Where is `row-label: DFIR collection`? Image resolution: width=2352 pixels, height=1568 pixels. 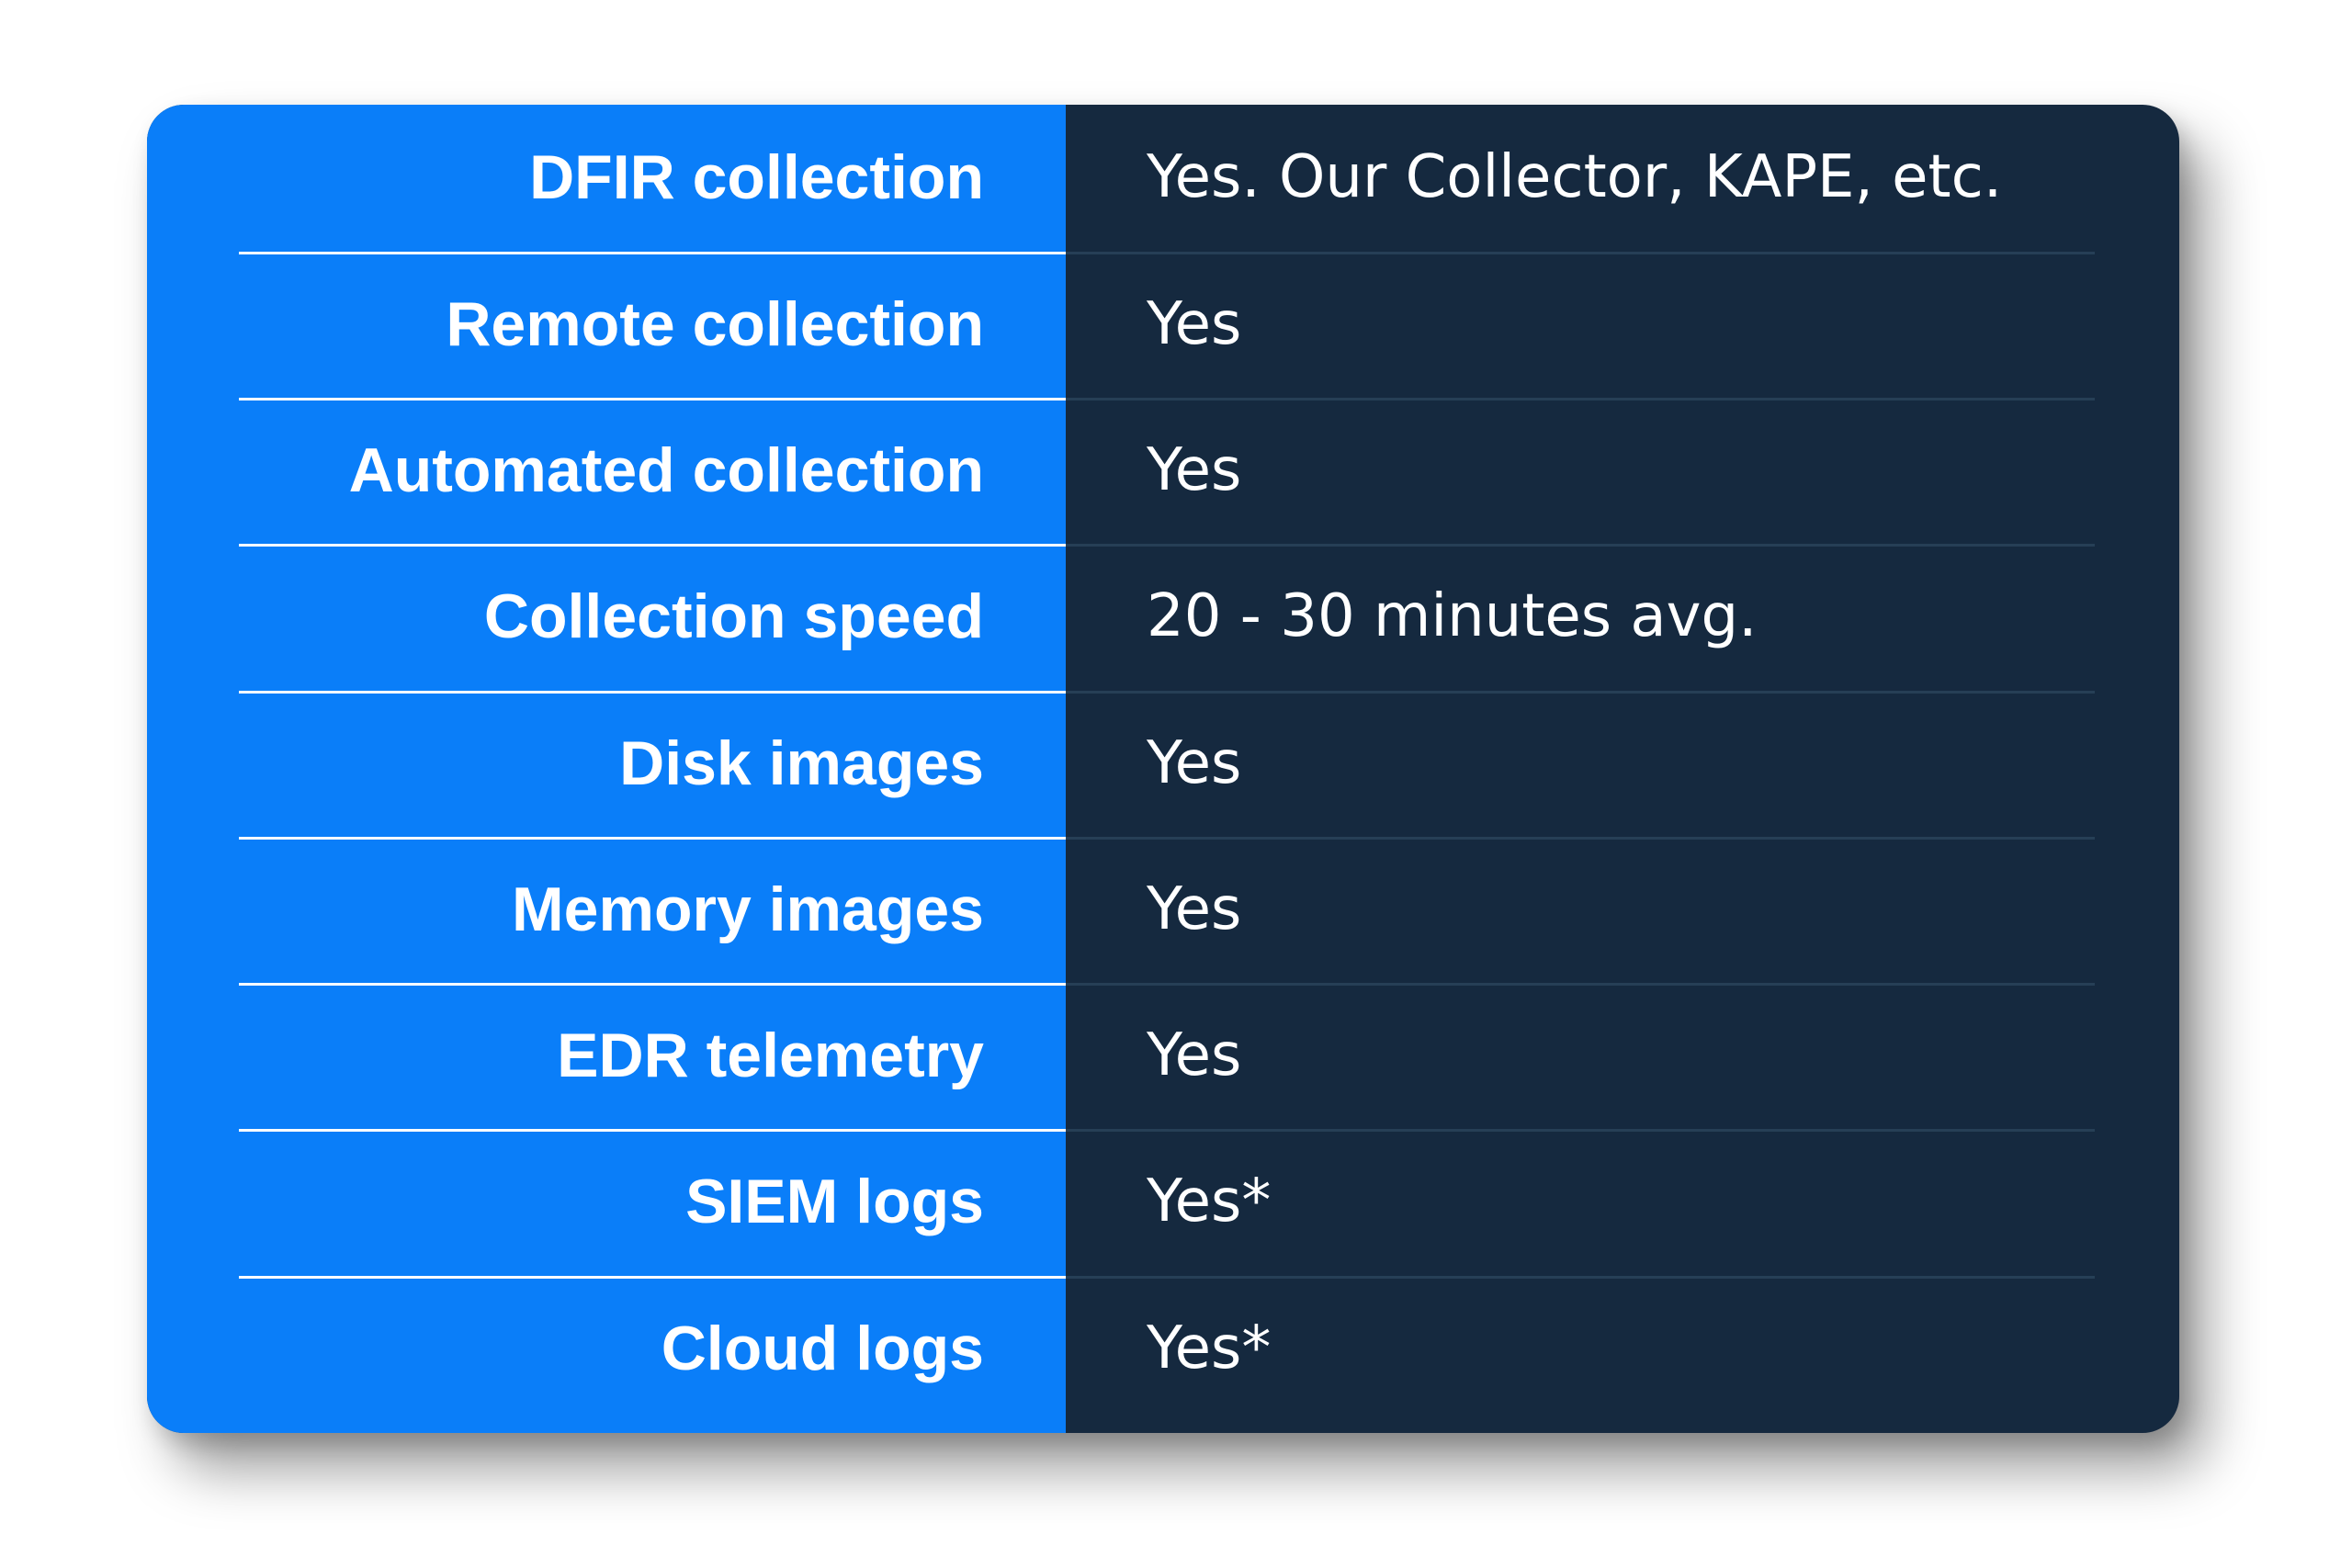 row-label: DFIR collection is located at coordinates (756, 177).